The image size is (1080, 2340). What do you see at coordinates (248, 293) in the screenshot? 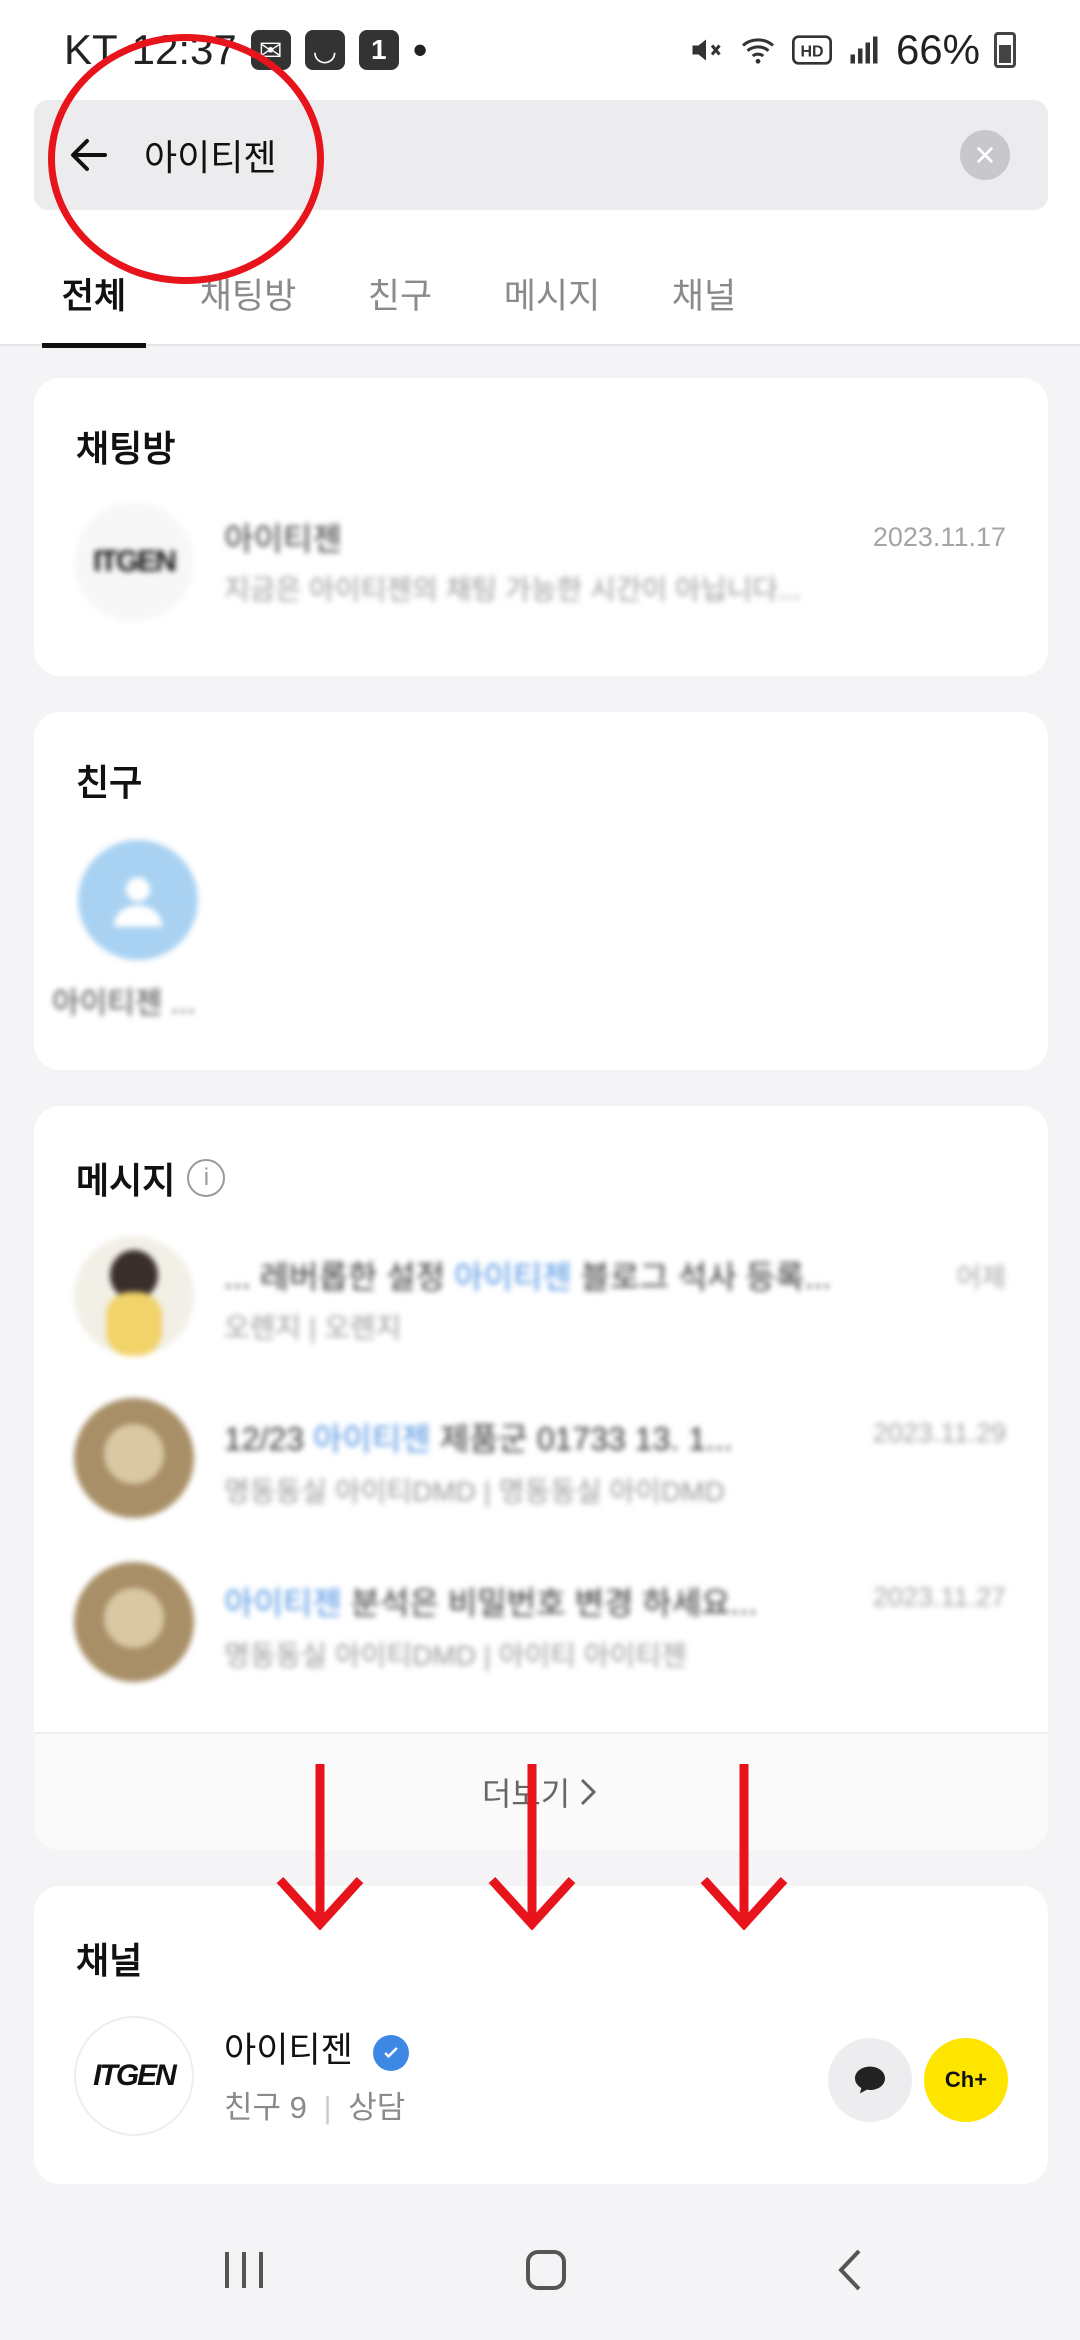
I see `tab-chatrooms: 채팅방` at bounding box center [248, 293].